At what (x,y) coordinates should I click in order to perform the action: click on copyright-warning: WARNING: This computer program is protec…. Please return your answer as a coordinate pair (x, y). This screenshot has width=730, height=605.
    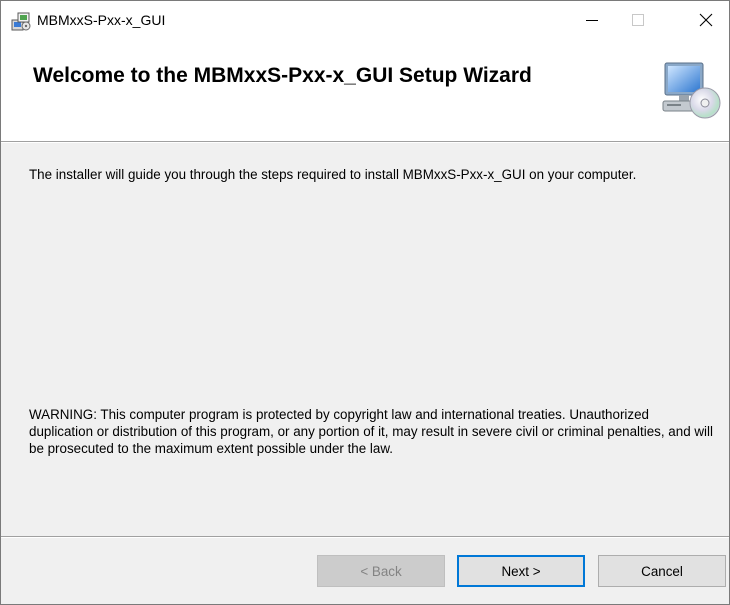
    Looking at the image, I should click on (371, 431).